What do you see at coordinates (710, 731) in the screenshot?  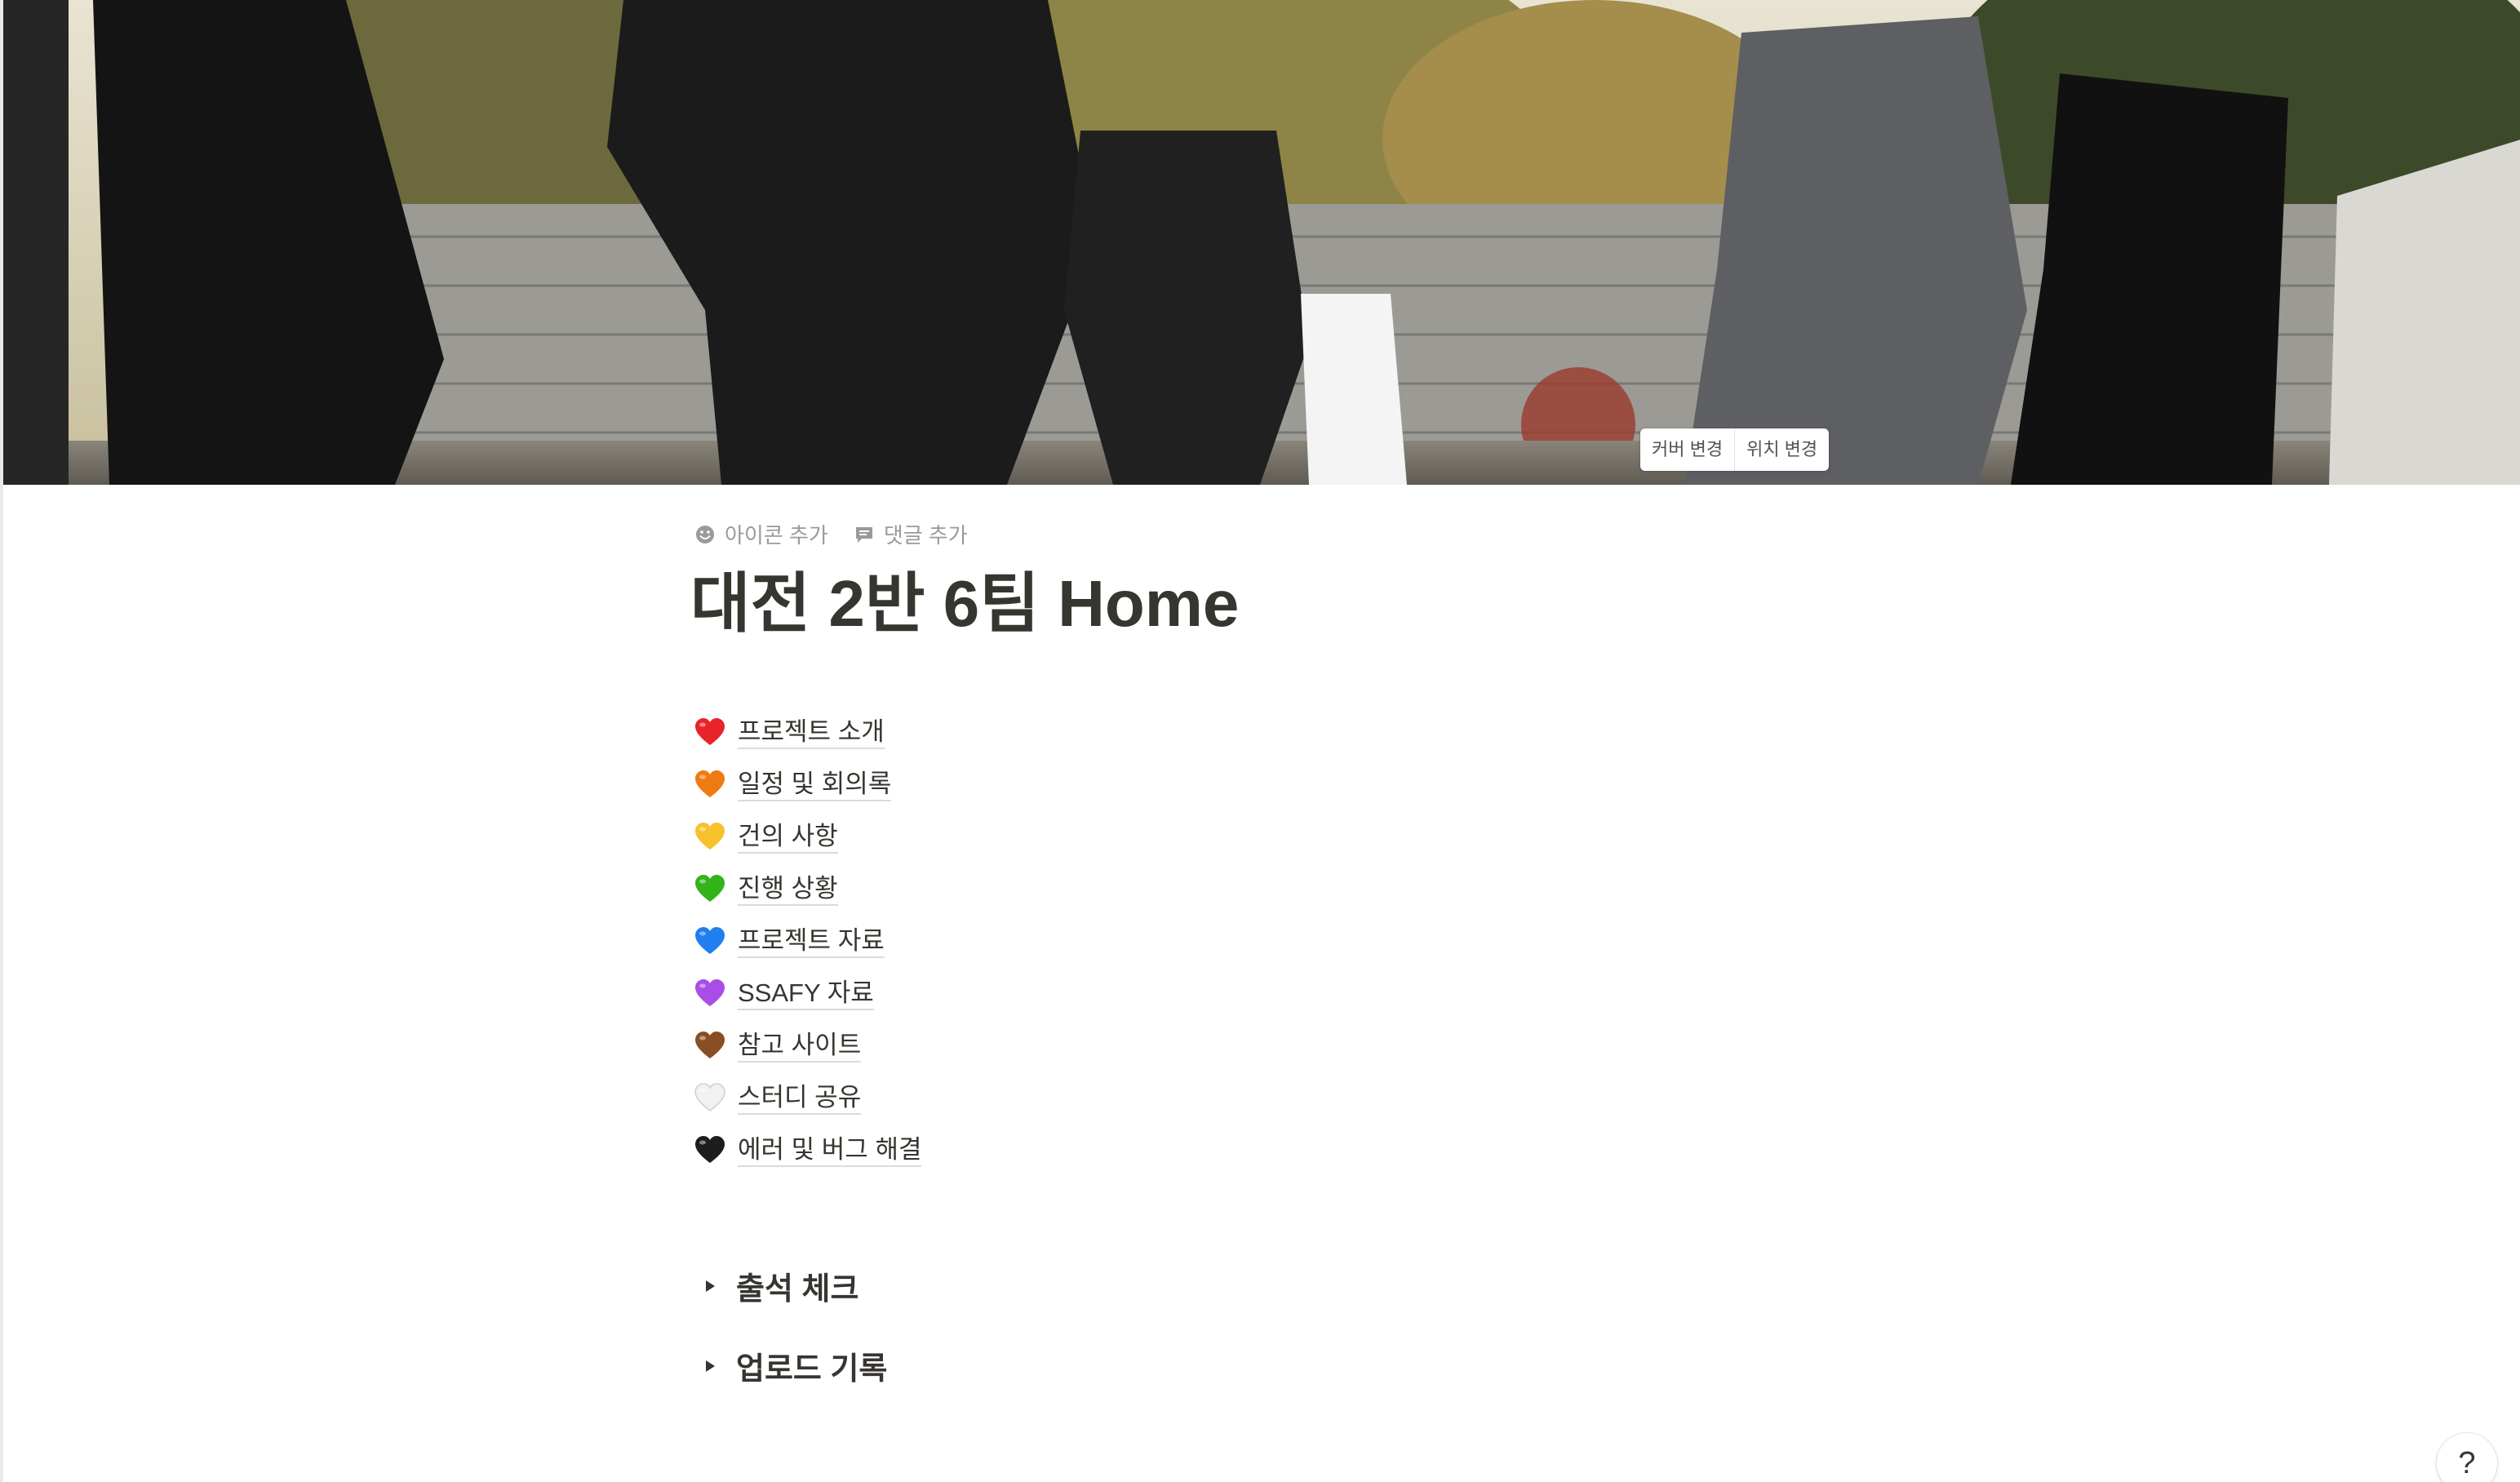 I see `red-heart-icon` at bounding box center [710, 731].